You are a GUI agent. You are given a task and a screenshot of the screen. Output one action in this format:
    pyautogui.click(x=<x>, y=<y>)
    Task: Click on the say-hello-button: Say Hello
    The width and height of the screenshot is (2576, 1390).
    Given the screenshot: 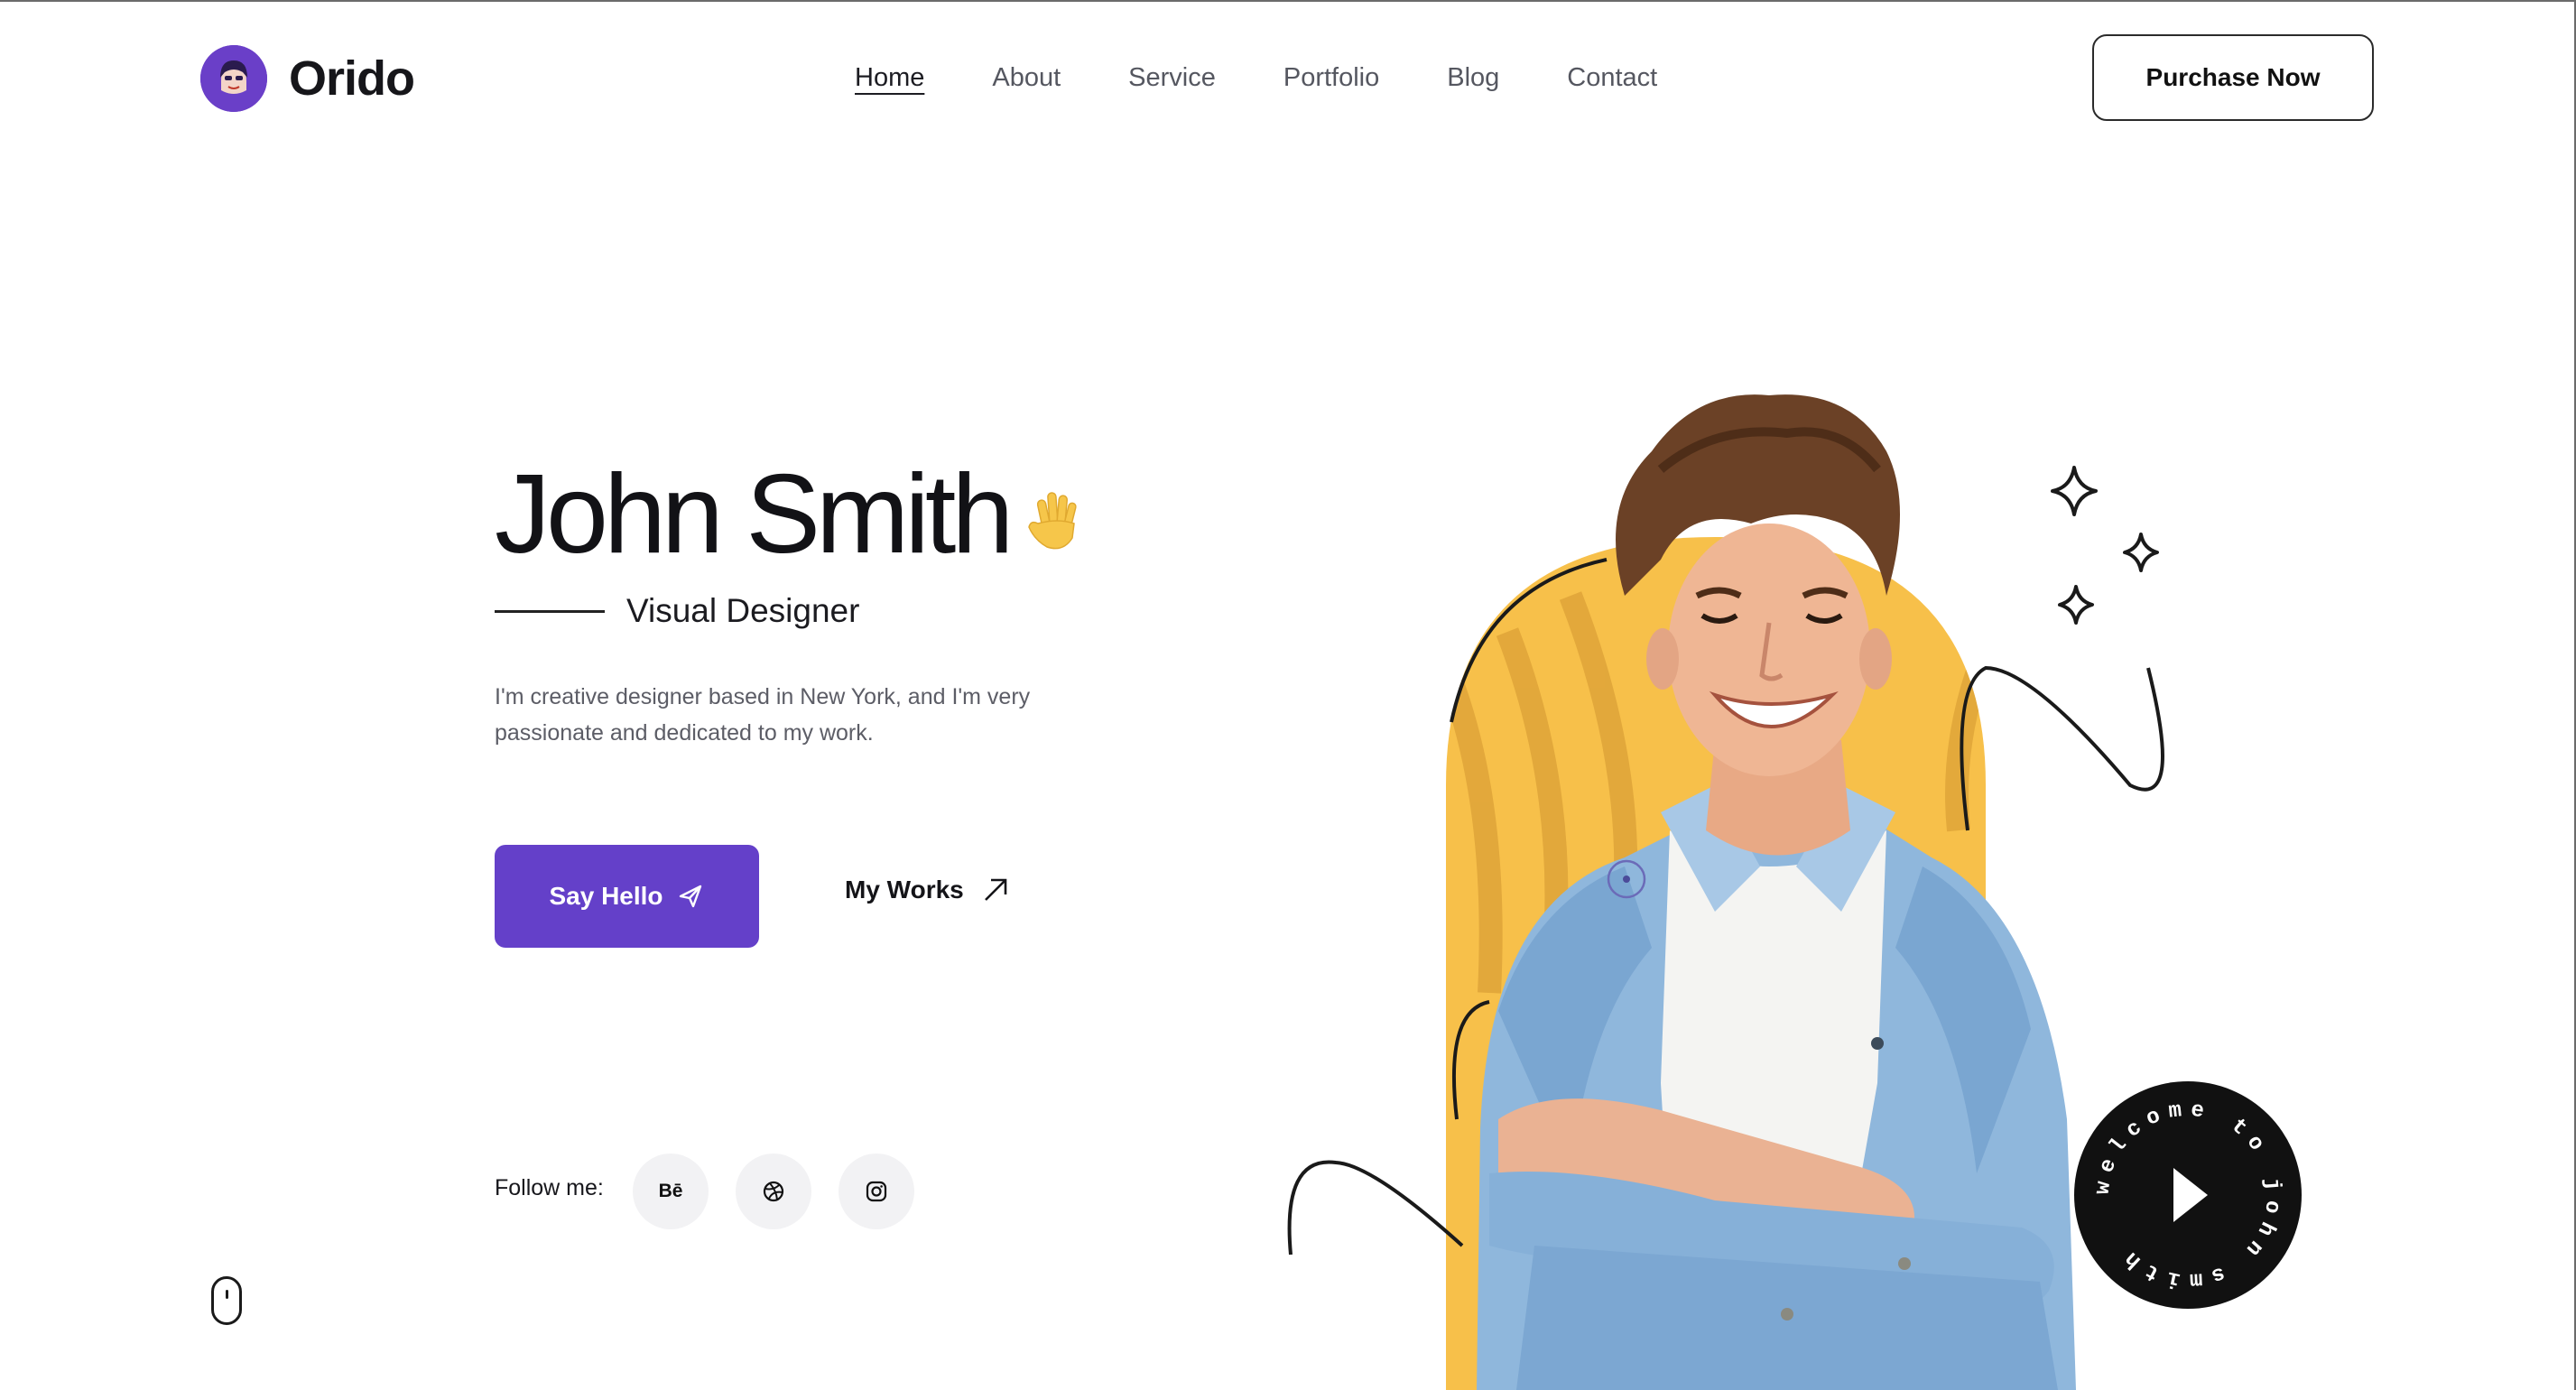 What is the action you would take?
    pyautogui.click(x=627, y=896)
    